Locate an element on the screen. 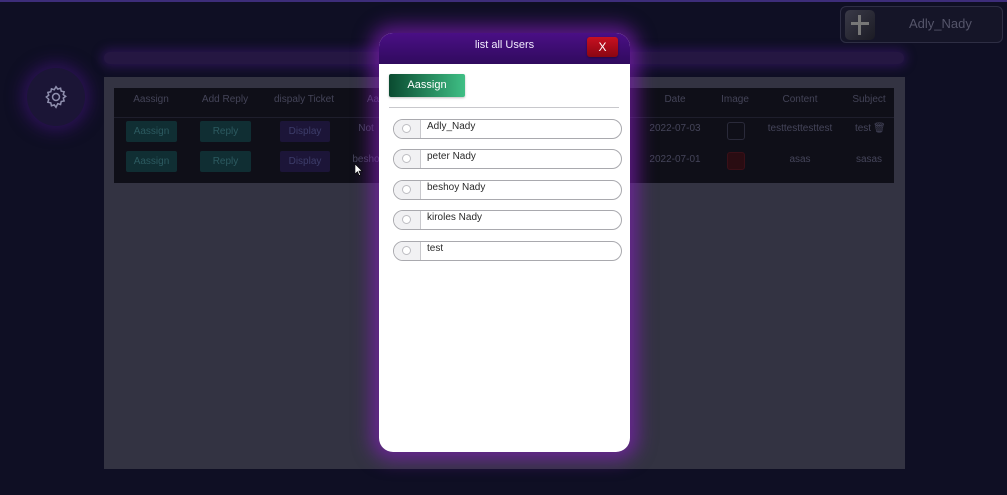 The image size is (1007, 495). user-option-label: test is located at coordinates (435, 248).